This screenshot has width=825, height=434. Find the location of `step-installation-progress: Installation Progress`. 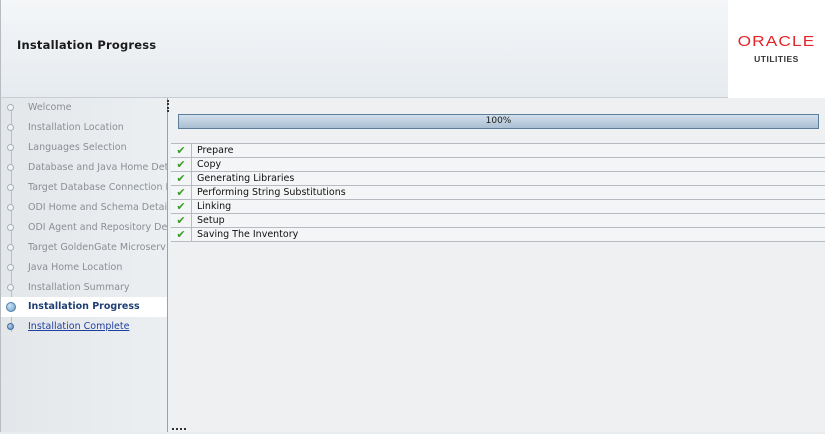

step-installation-progress: Installation Progress is located at coordinates (84, 307).